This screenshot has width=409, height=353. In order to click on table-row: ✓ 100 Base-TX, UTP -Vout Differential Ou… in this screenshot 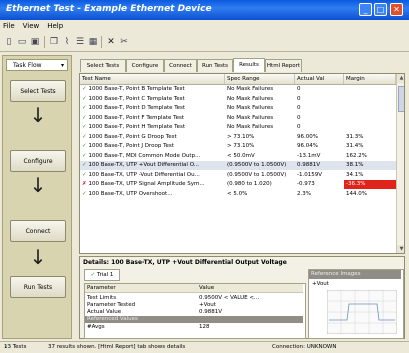, I will do `click(238, 175)`.